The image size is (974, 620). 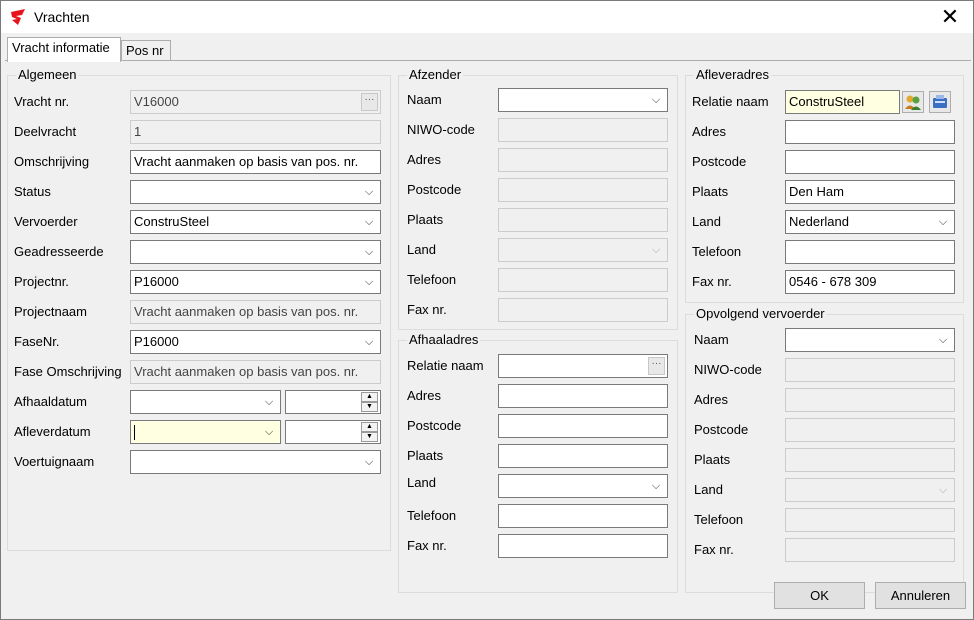 What do you see at coordinates (255, 132) in the screenshot?
I see `deelvracht-field: 1` at bounding box center [255, 132].